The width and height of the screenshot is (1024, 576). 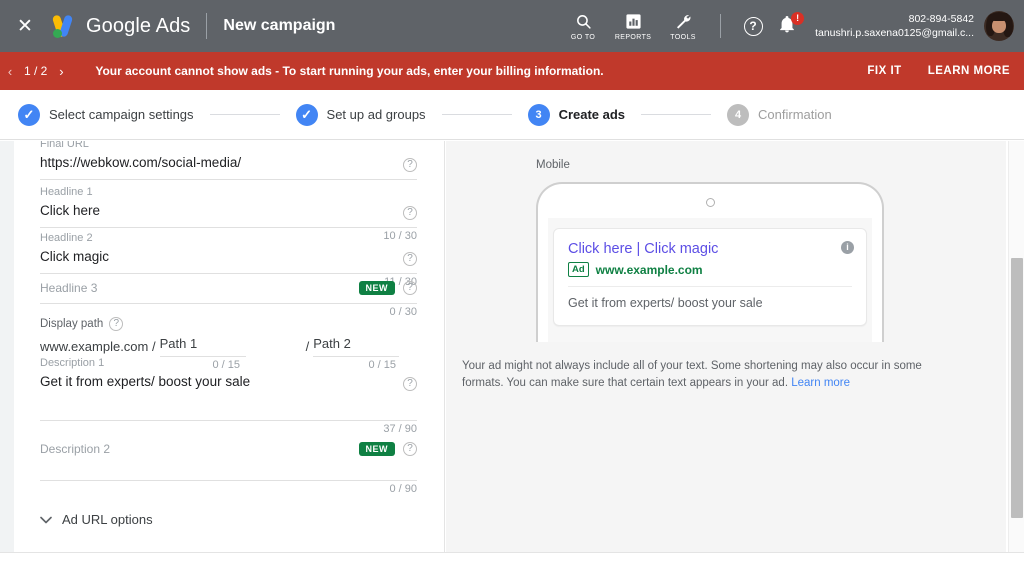 I want to click on reports-button: REPORTS, so click(x=633, y=26).